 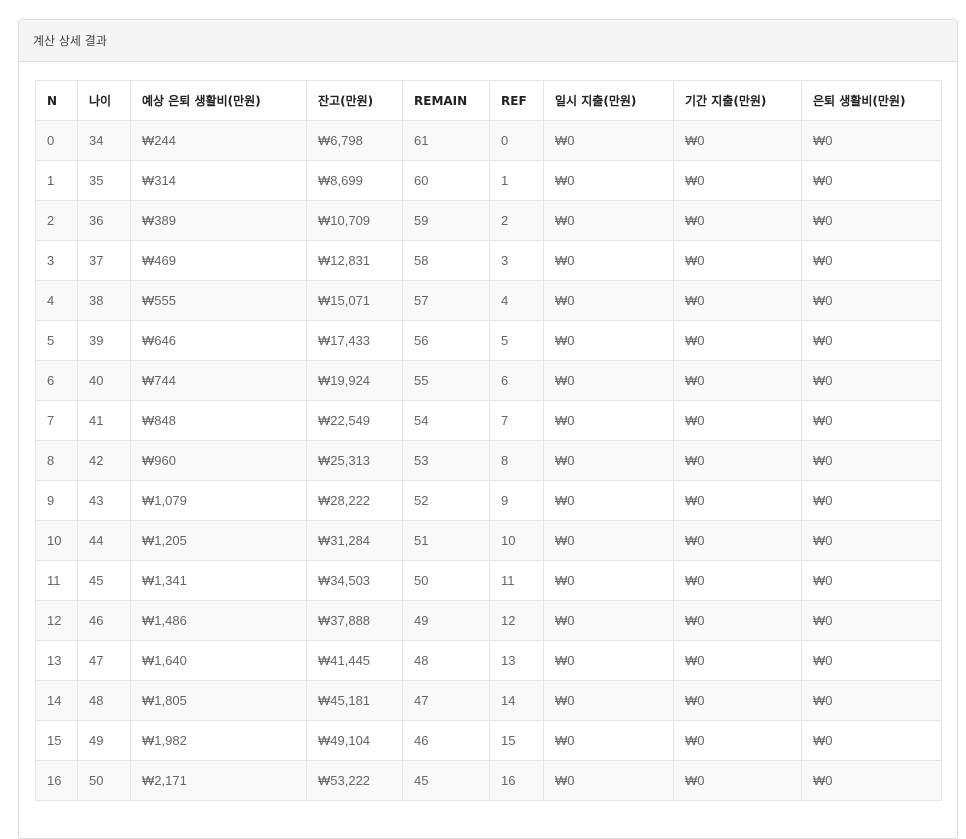 What do you see at coordinates (104, 260) in the screenshot?
I see `cell-col-age: 37` at bounding box center [104, 260].